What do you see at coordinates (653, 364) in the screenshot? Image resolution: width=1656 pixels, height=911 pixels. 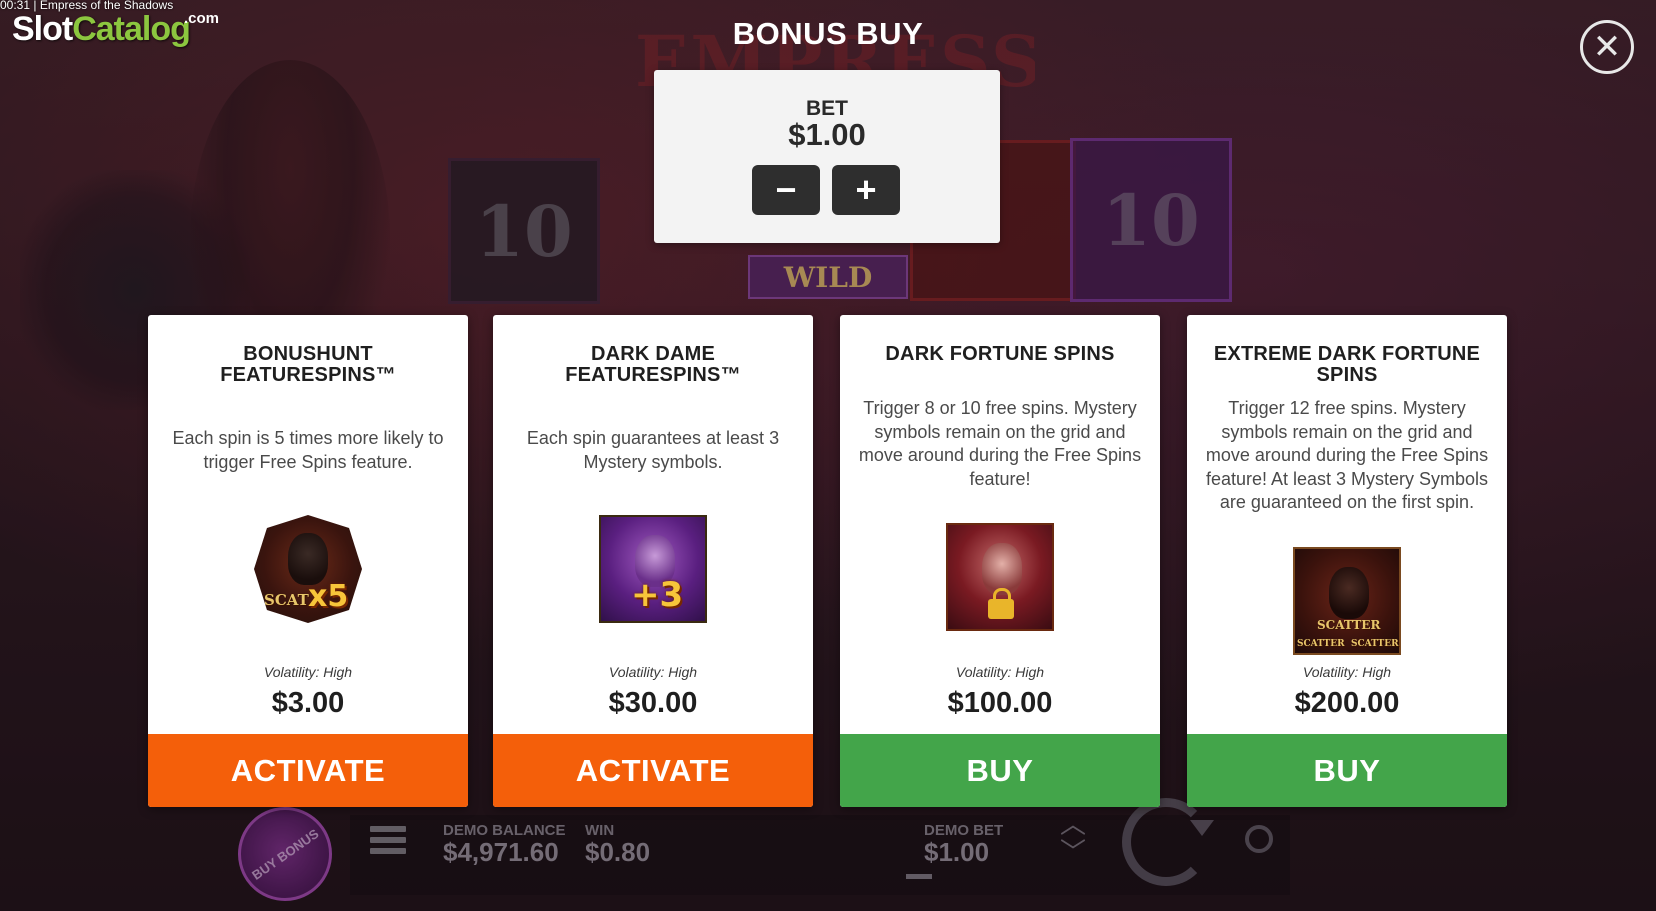 I see `card-title: DARK DAME FEATURESPINS™` at bounding box center [653, 364].